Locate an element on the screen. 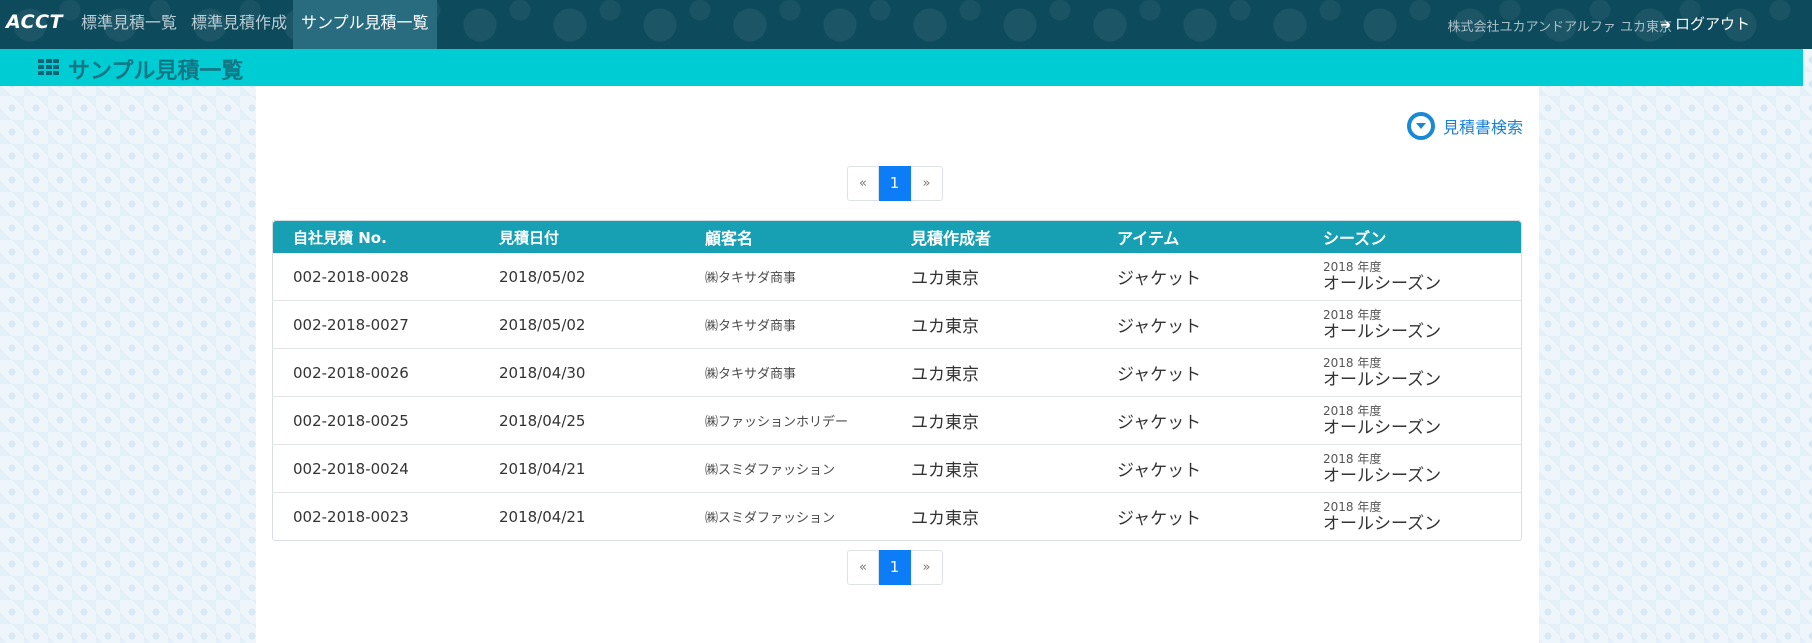  table-header: 自社見積 No. 見積日付 顧客名 見積作成者 アイテム シーズン is located at coordinates (897, 237).